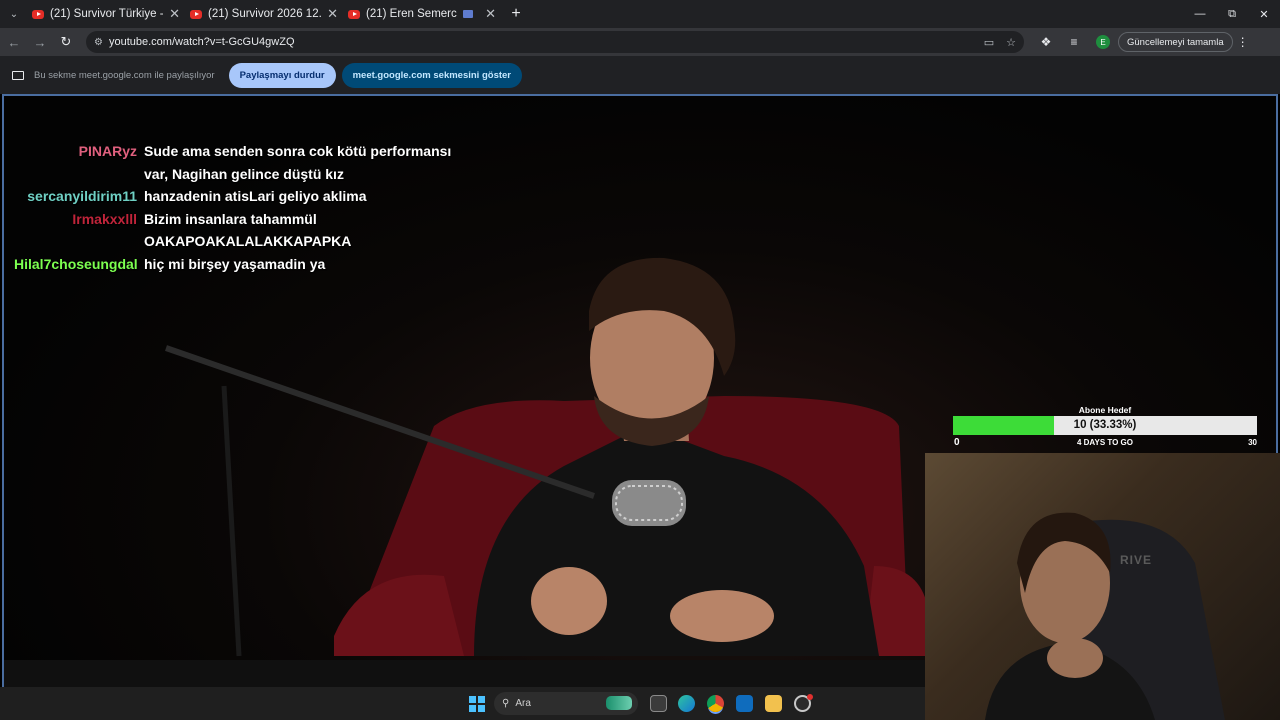 The width and height of the screenshot is (1280, 720). What do you see at coordinates (619, 703) in the screenshot?
I see `search-highlight-icon` at bounding box center [619, 703].